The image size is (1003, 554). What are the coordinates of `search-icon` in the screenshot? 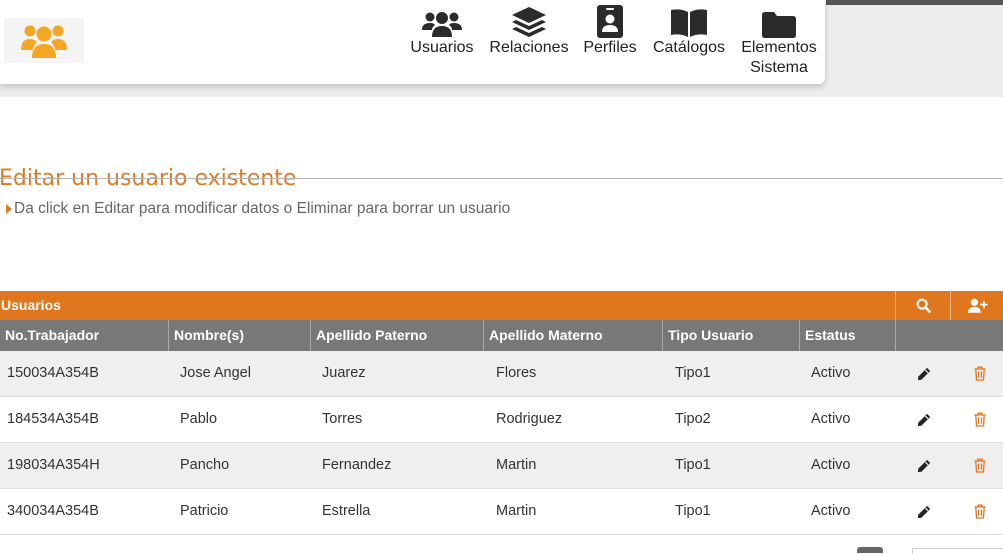 It's located at (923, 305).